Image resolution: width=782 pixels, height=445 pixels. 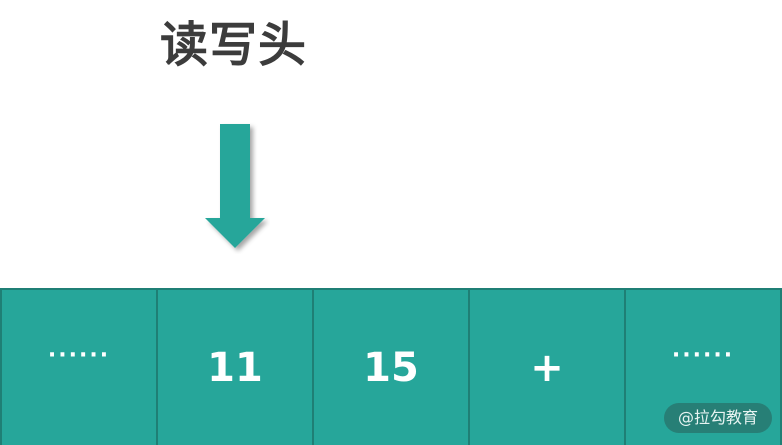 I want to click on tape-cell: +, so click(x=546, y=367).